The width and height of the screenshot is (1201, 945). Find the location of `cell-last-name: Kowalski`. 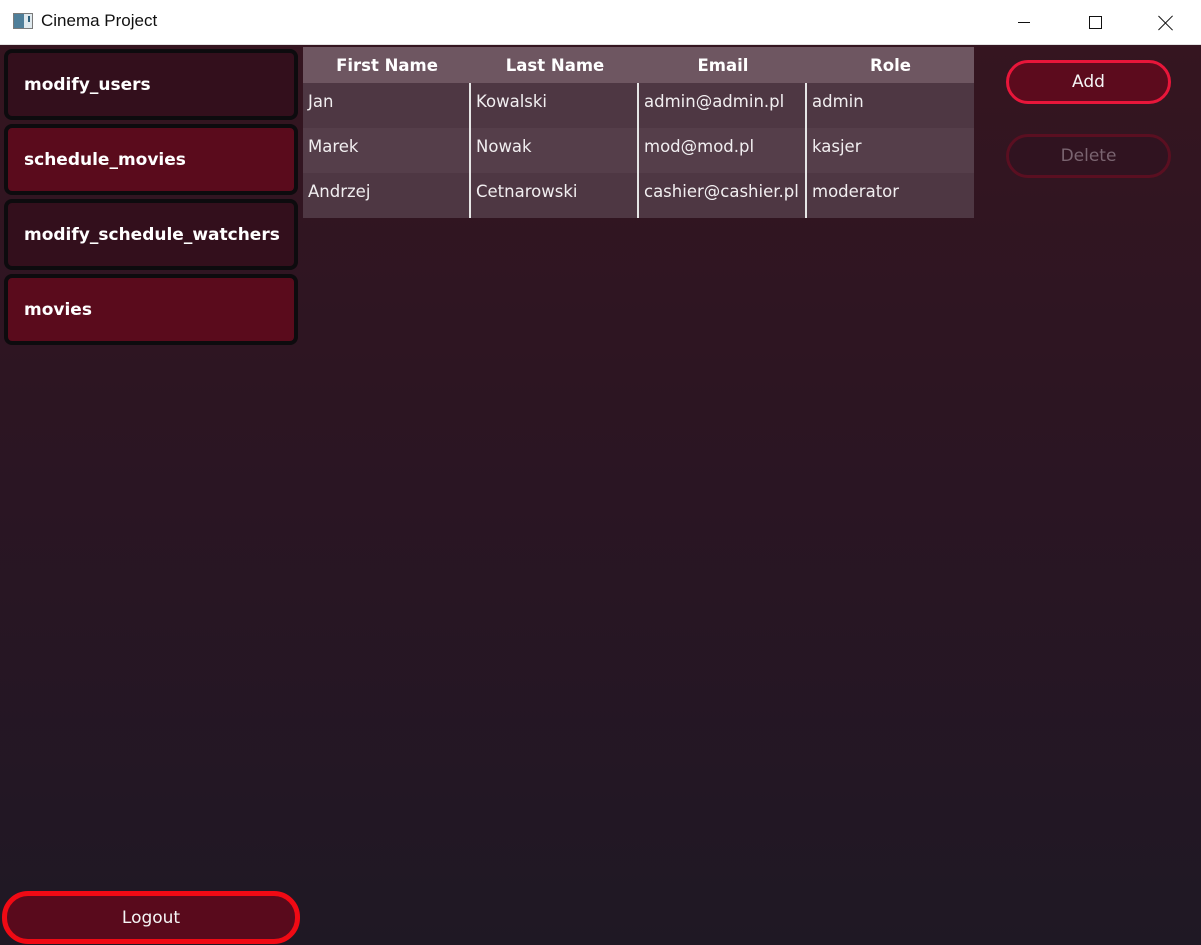

cell-last-name: Kowalski is located at coordinates (555, 105).